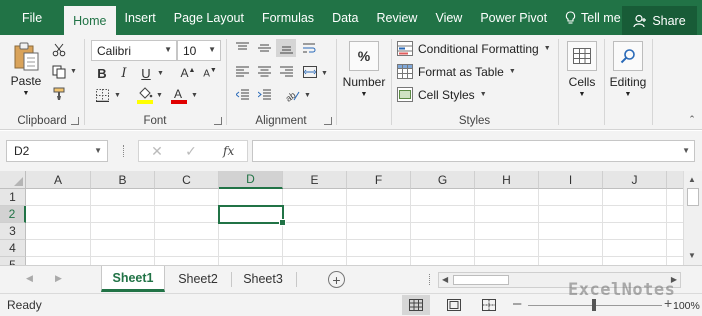 The width and height of the screenshot is (702, 316). What do you see at coordinates (379, 180) in the screenshot?
I see `column-header-f: F` at bounding box center [379, 180].